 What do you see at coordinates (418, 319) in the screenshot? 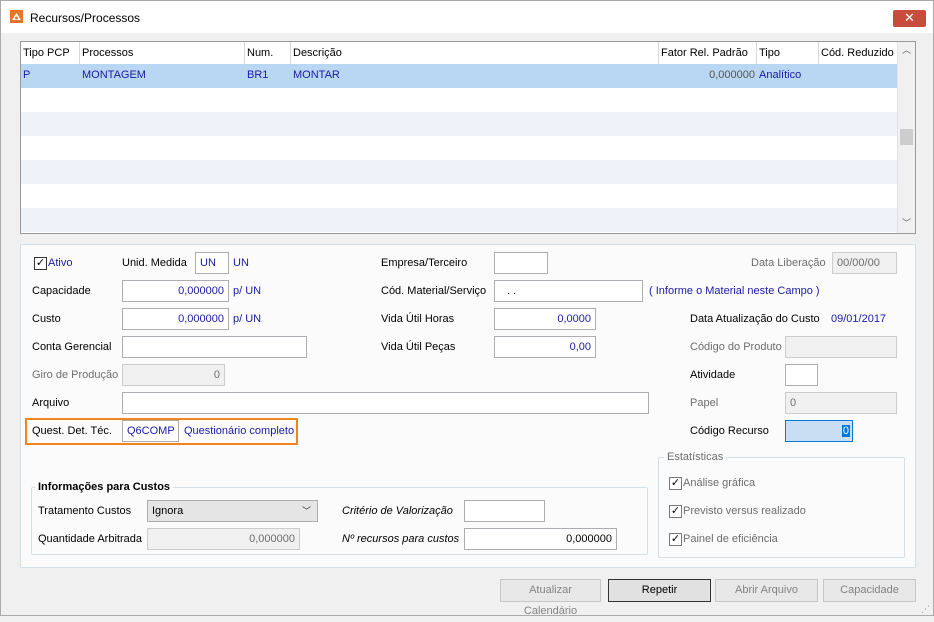
I see `vida-util-horas-label: Vida Útil Horas` at bounding box center [418, 319].